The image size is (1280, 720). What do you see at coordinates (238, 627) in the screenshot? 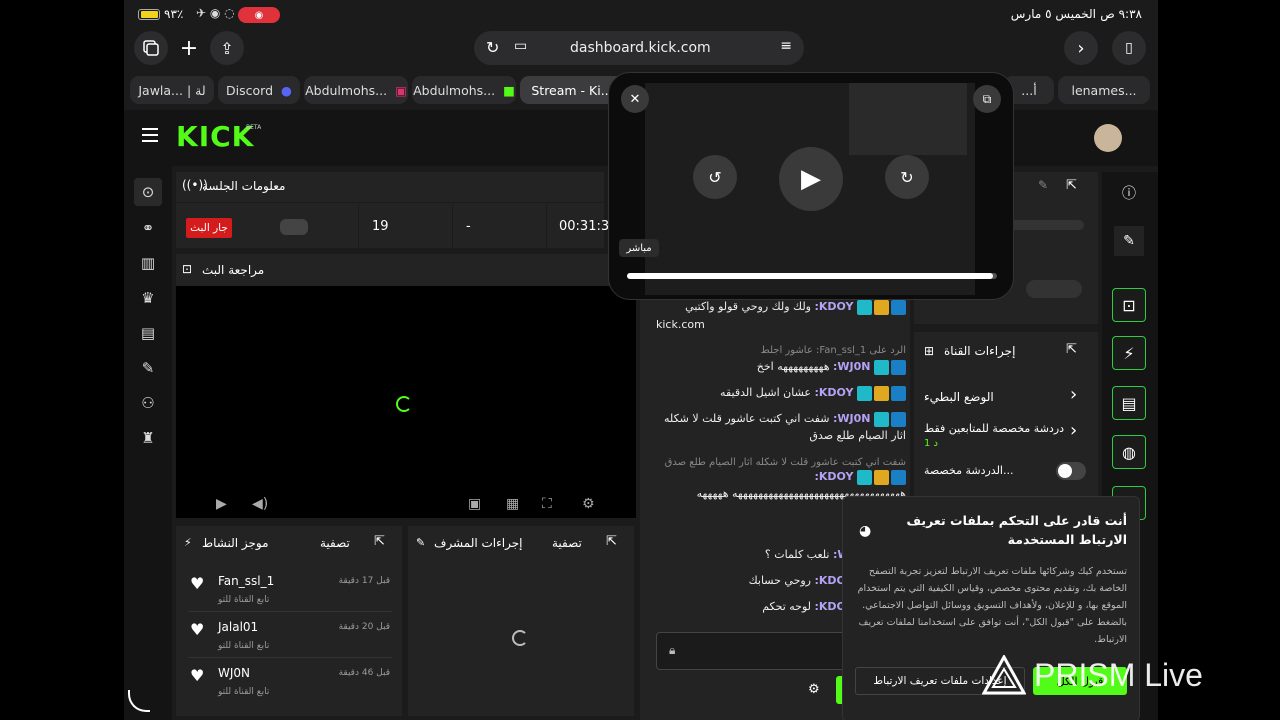
I see `activity-user: Jalal01` at bounding box center [238, 627].